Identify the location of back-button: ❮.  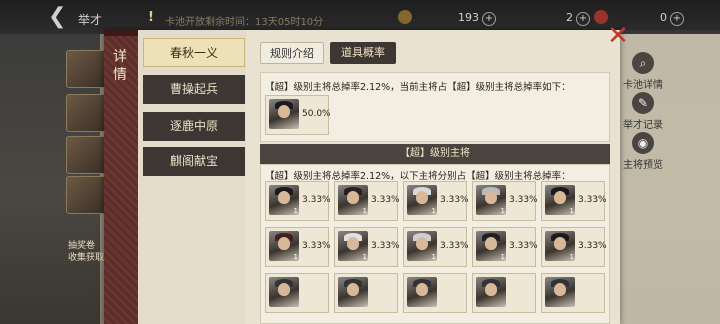
(57, 17).